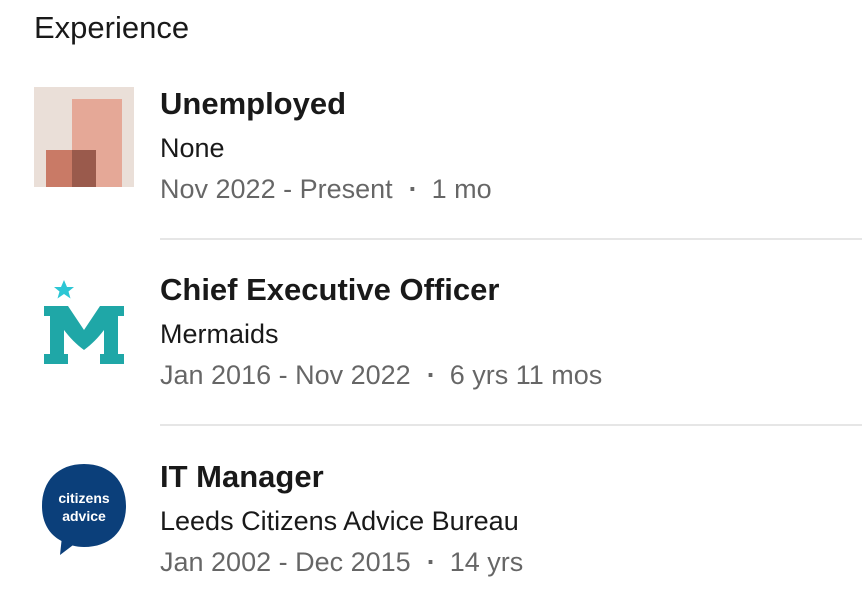 This screenshot has width=862, height=600. I want to click on date-range: Jan 2002 - Dec 2015, so click(285, 562).